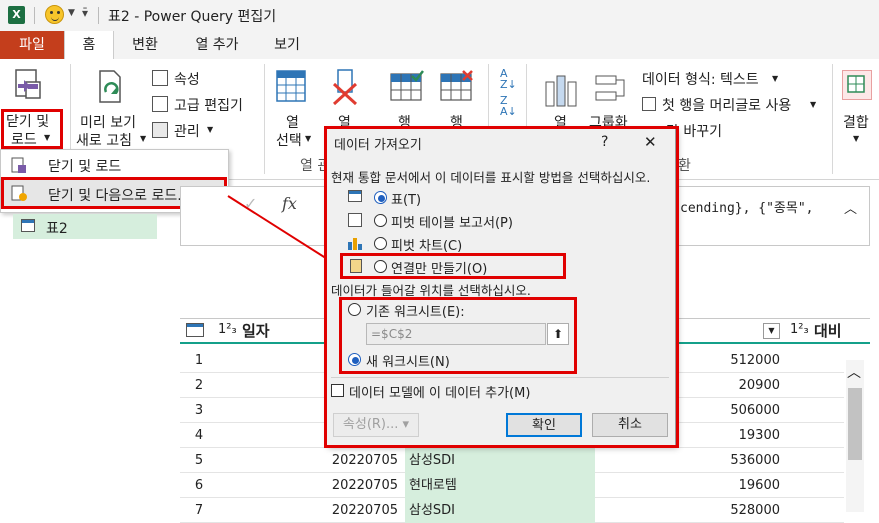 The width and height of the screenshot is (879, 523). Describe the element at coordinates (24, 140) in the screenshot. I see `close-load-label-2: 로드` at that location.